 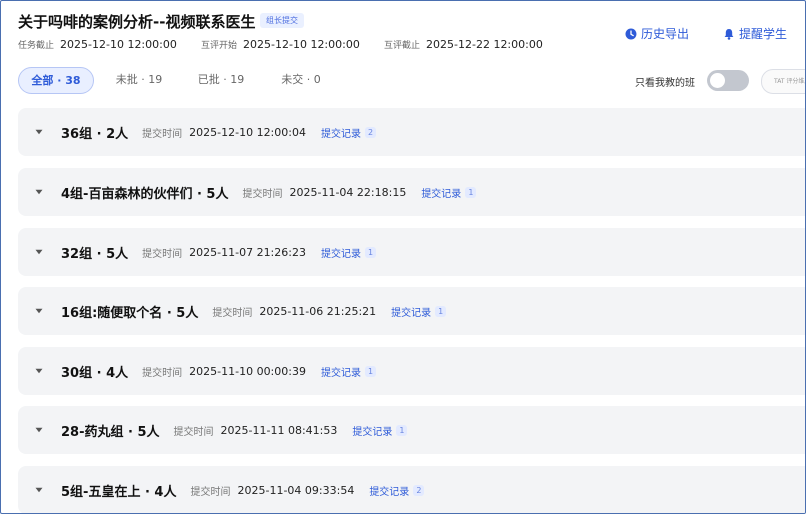 What do you see at coordinates (110, 432) in the screenshot?
I see `group-name: 28-药丸组 · 5人` at bounding box center [110, 432].